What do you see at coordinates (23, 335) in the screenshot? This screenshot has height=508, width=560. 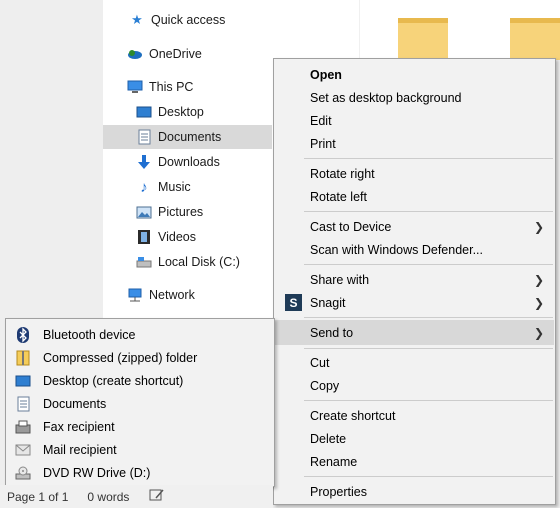 I see `bluetooth-icon` at bounding box center [23, 335].